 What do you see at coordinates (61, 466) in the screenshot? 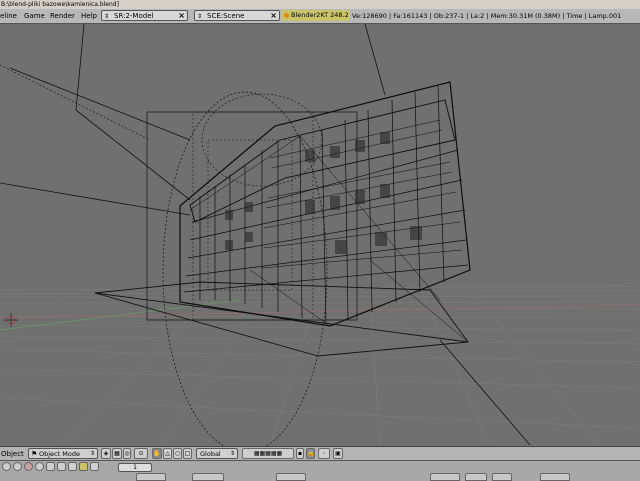
I see `mesh-icon` at bounding box center [61, 466].